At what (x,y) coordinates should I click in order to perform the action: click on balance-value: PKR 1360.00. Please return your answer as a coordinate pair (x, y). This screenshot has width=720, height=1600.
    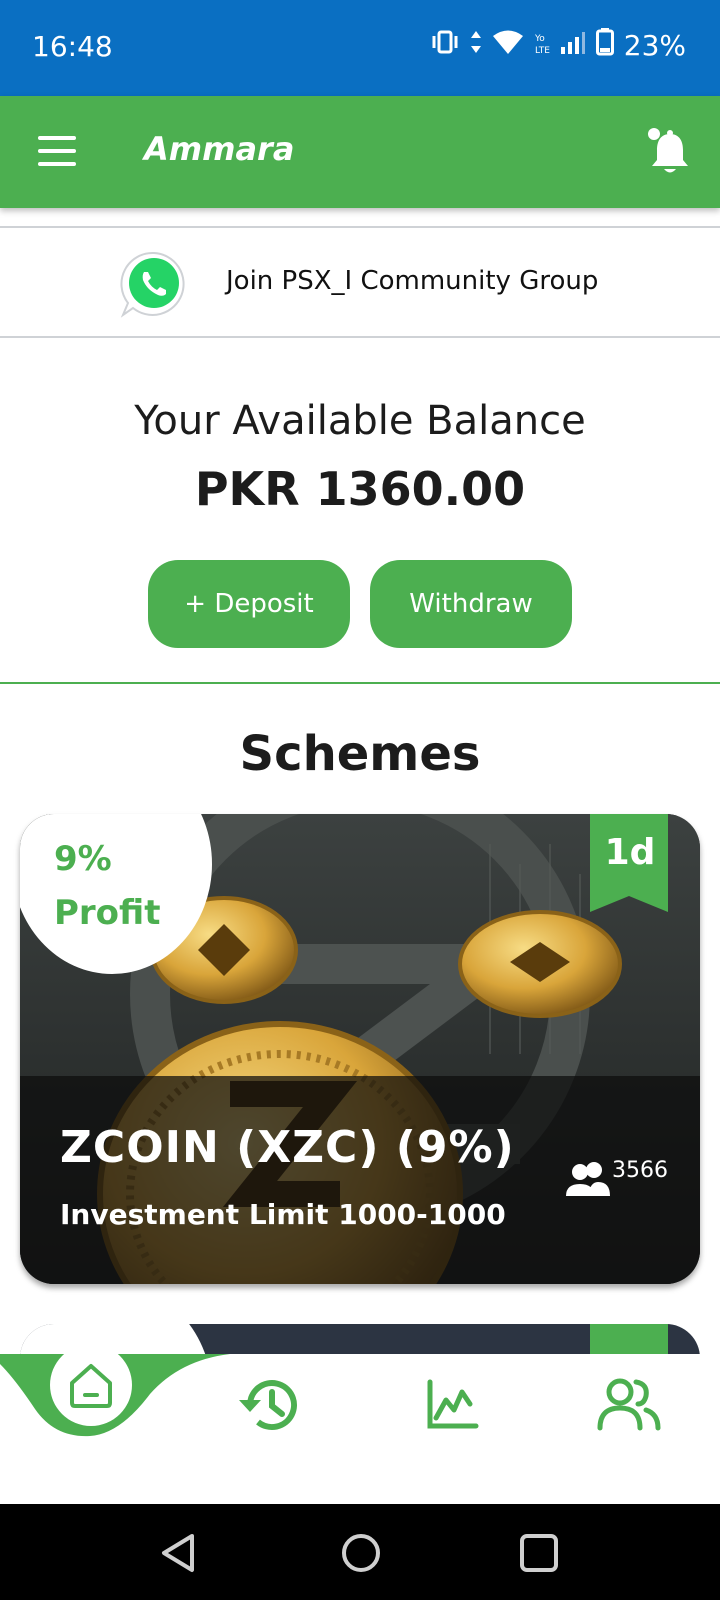
    Looking at the image, I should click on (360, 489).